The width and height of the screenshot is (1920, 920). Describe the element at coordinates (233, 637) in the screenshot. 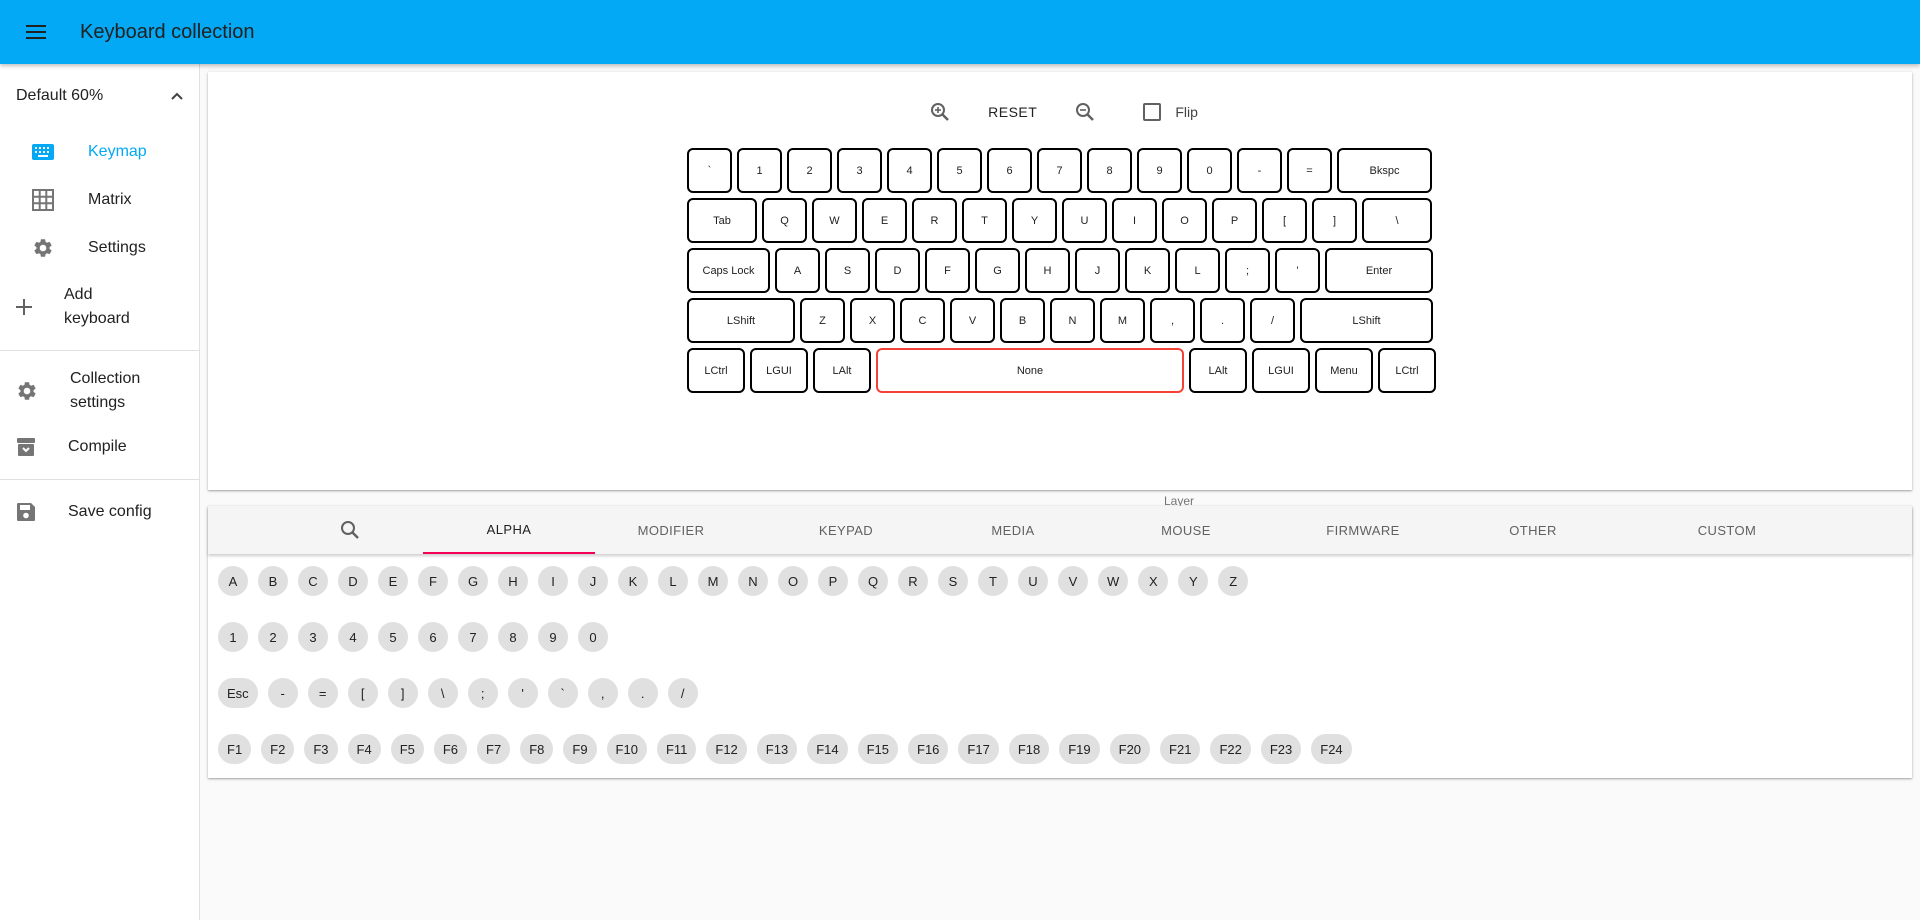

I see `key-chip: 1` at that location.